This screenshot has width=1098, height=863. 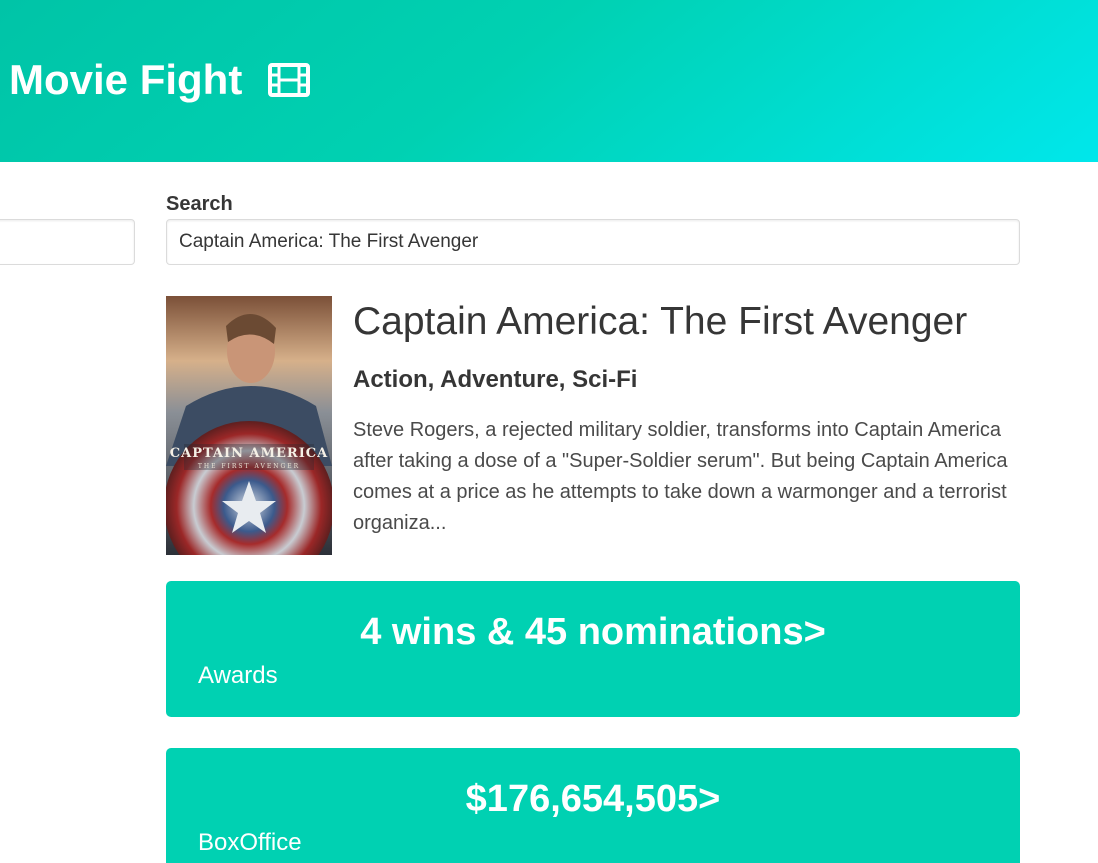 I want to click on stat-value: 4 wins & 45 nominations>, so click(x=593, y=632).